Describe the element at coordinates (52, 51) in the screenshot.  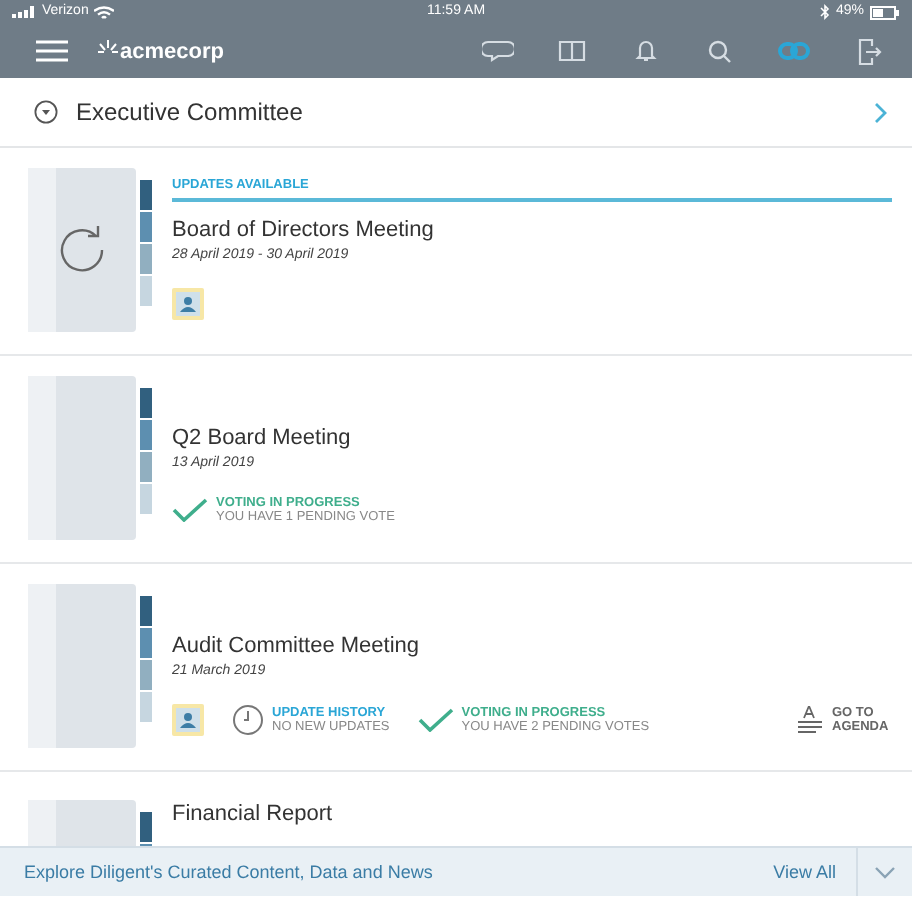
I see `menu-icon` at that location.